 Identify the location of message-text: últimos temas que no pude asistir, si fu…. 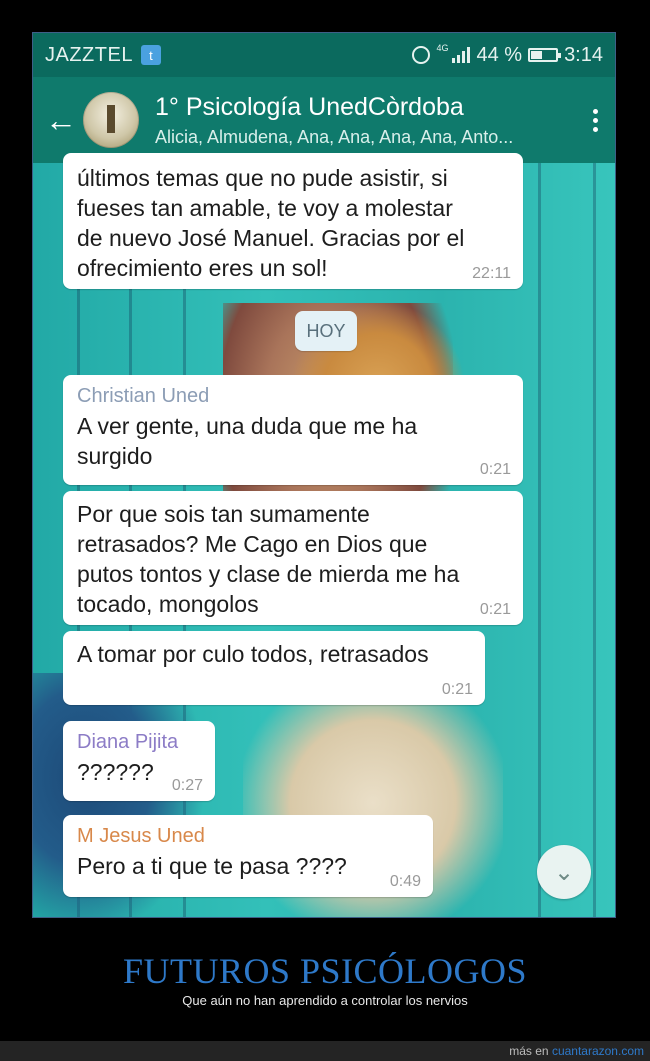
(271, 223).